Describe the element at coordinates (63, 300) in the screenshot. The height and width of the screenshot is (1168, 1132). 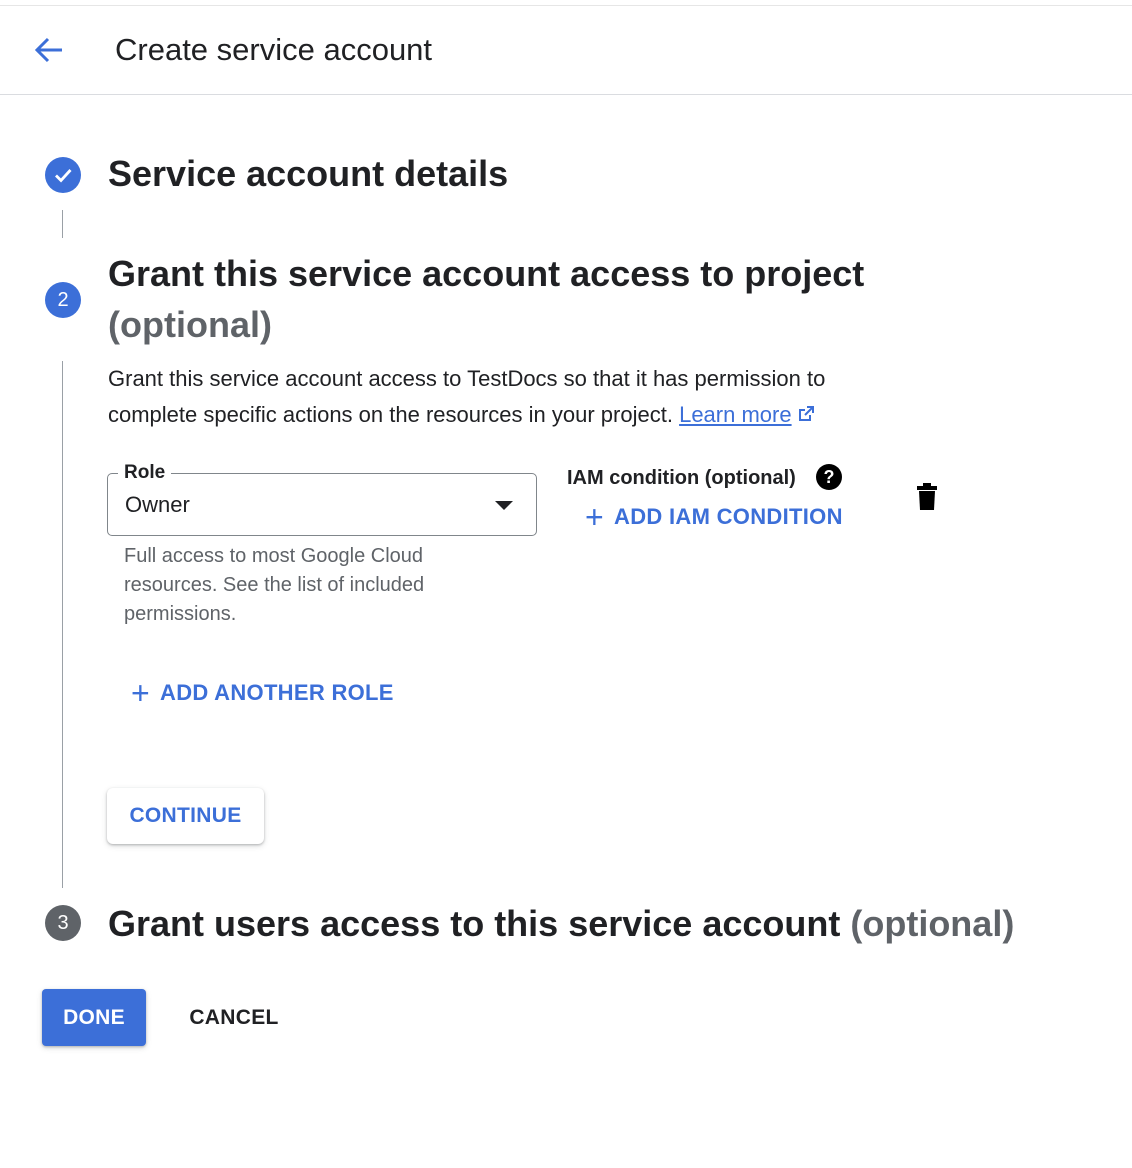
I see `step-2-number: 2` at that location.